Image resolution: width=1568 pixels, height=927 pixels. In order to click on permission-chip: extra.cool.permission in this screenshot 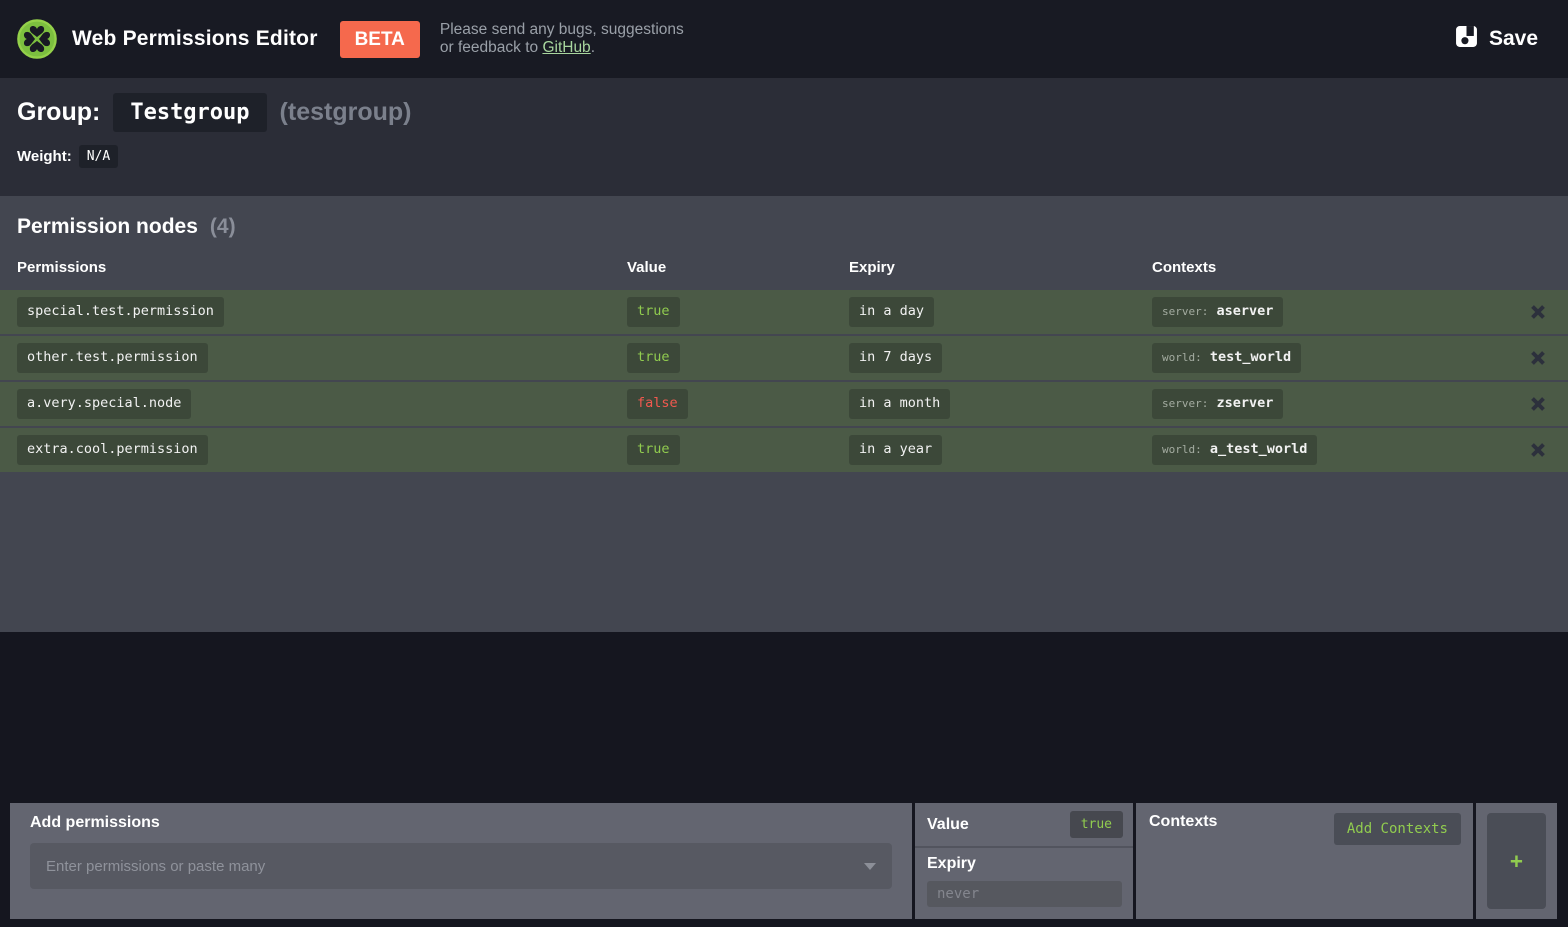, I will do `click(112, 450)`.